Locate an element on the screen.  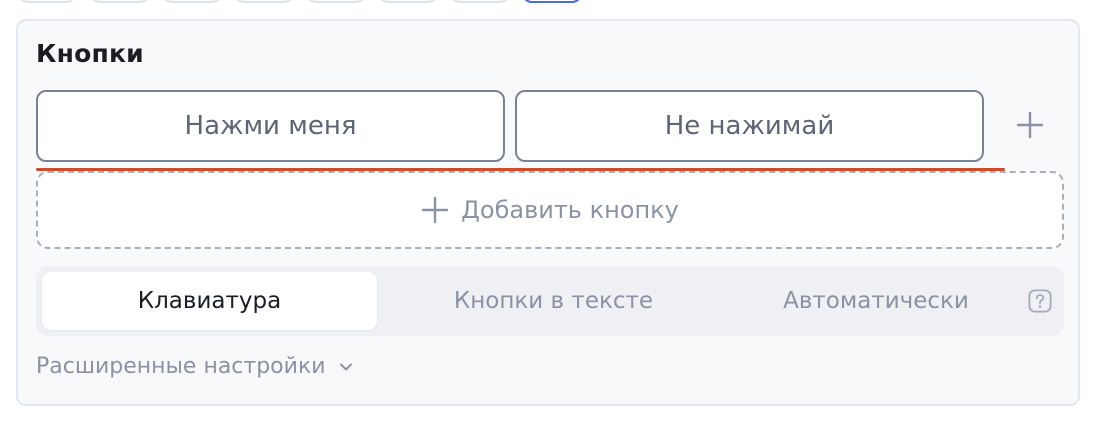
keyboard-button-label: Не нажимай is located at coordinates (749, 126).